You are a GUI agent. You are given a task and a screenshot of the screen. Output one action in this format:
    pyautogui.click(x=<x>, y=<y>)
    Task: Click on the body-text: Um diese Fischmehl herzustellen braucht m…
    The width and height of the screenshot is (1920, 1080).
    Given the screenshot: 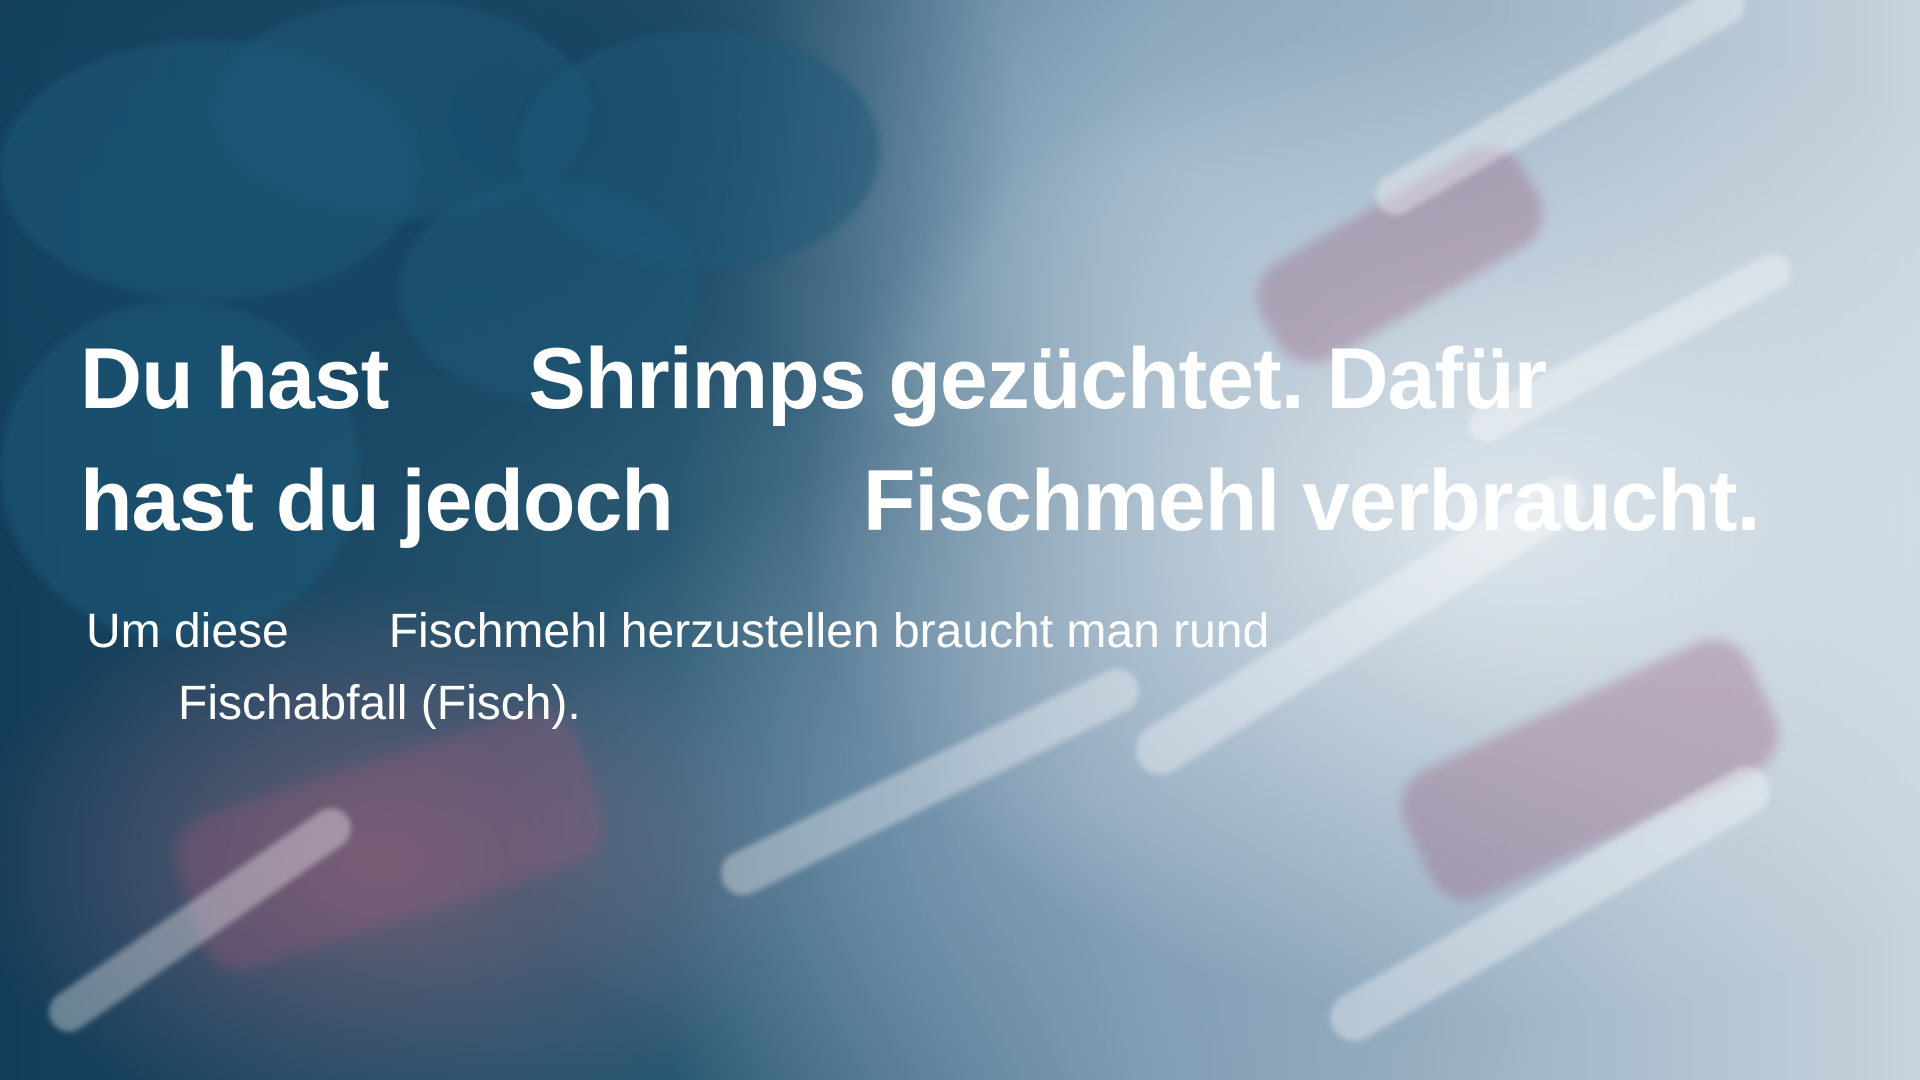 What is the action you would take?
    pyautogui.click(x=677, y=668)
    